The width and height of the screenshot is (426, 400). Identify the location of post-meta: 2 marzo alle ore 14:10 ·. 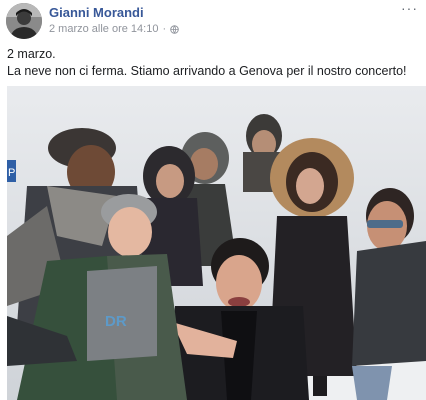
(114, 29).